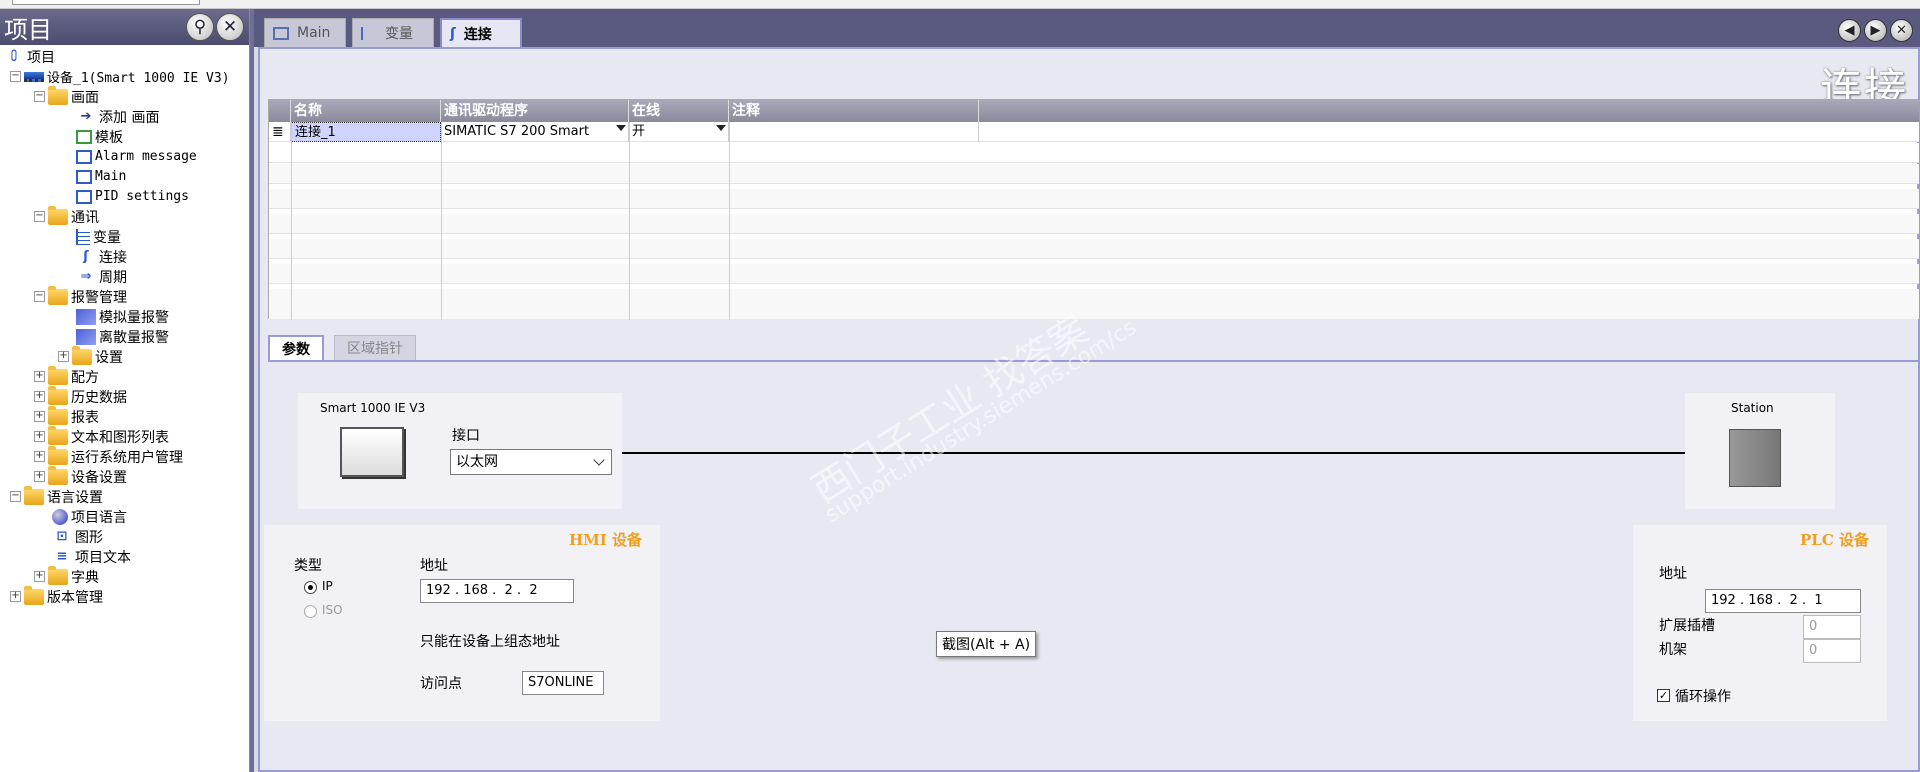  What do you see at coordinates (106, 2) in the screenshot?
I see `top-input` at bounding box center [106, 2].